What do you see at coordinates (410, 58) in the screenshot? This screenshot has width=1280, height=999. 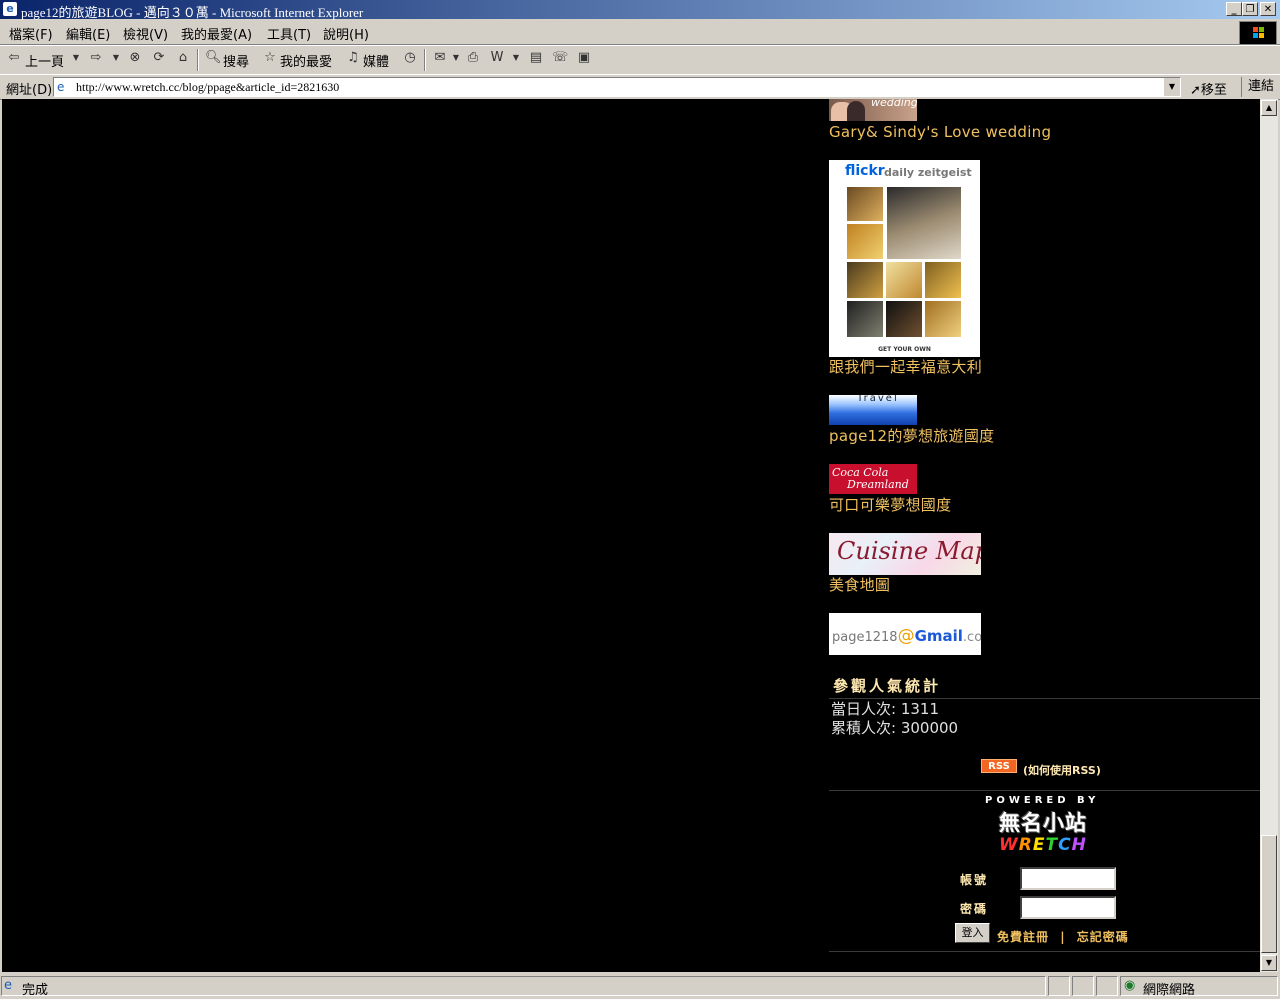 I see `history-icon: ◷` at bounding box center [410, 58].